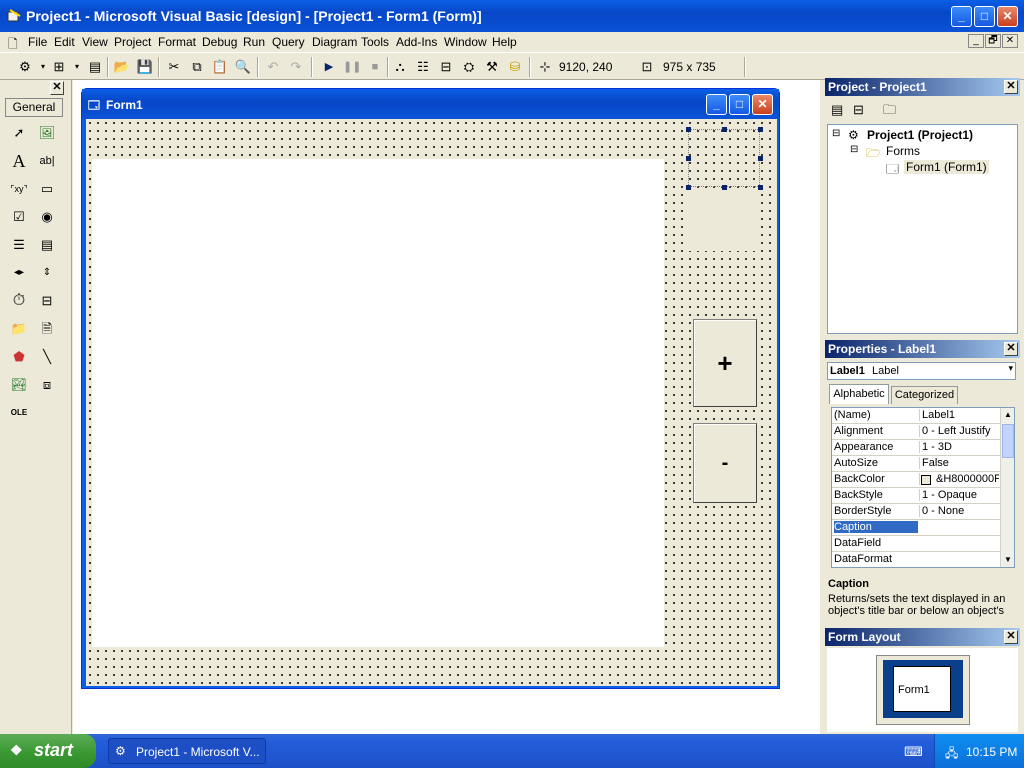 The image size is (1024, 768). Describe the element at coordinates (1010, 41) in the screenshot. I see `mdi-close-button: ✕` at that location.